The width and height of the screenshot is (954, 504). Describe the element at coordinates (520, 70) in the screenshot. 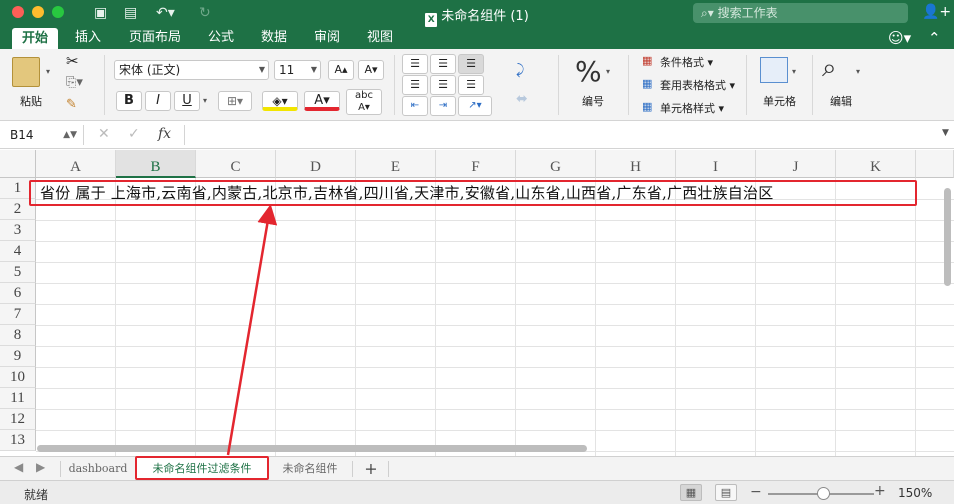

I see `wrap-text-icon: ⤸` at that location.